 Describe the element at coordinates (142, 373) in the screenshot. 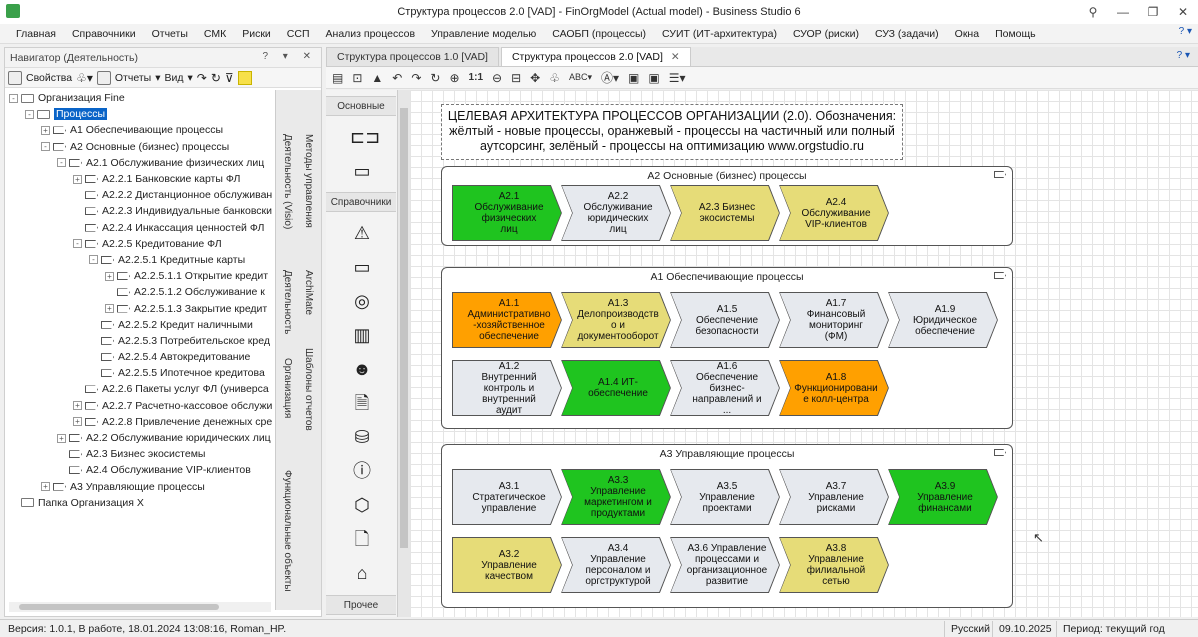

I see `tree-process-node: A2.2.5.5 Ипотечное кредитова` at that location.